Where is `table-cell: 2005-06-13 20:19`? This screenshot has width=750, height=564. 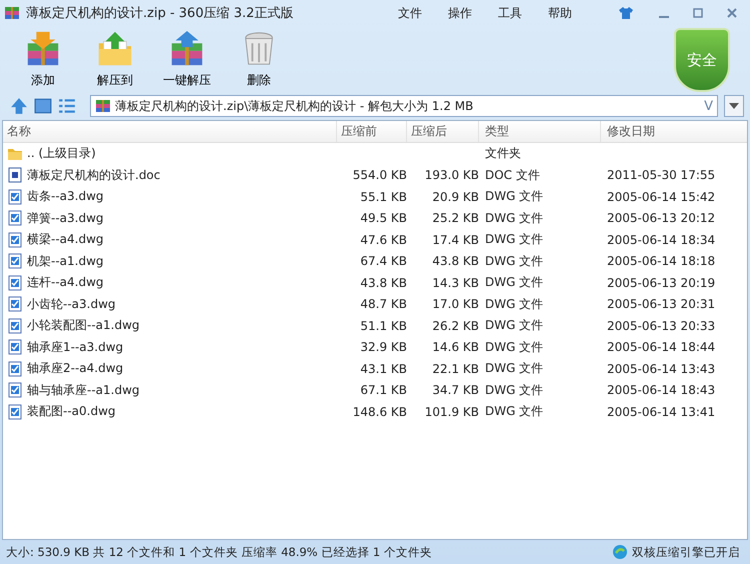
table-cell: 2005-06-13 20:19 is located at coordinates (661, 283).